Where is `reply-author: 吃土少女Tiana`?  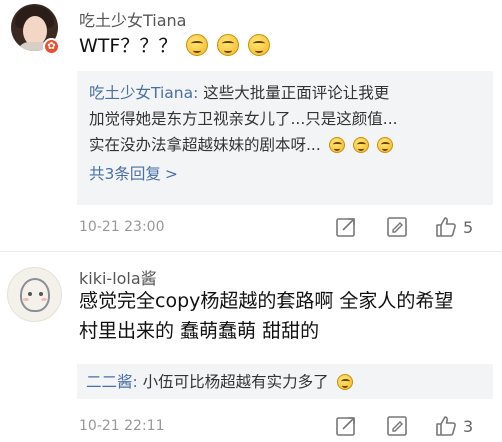
reply-author: 吃土少女Tiana is located at coordinates (141, 93).